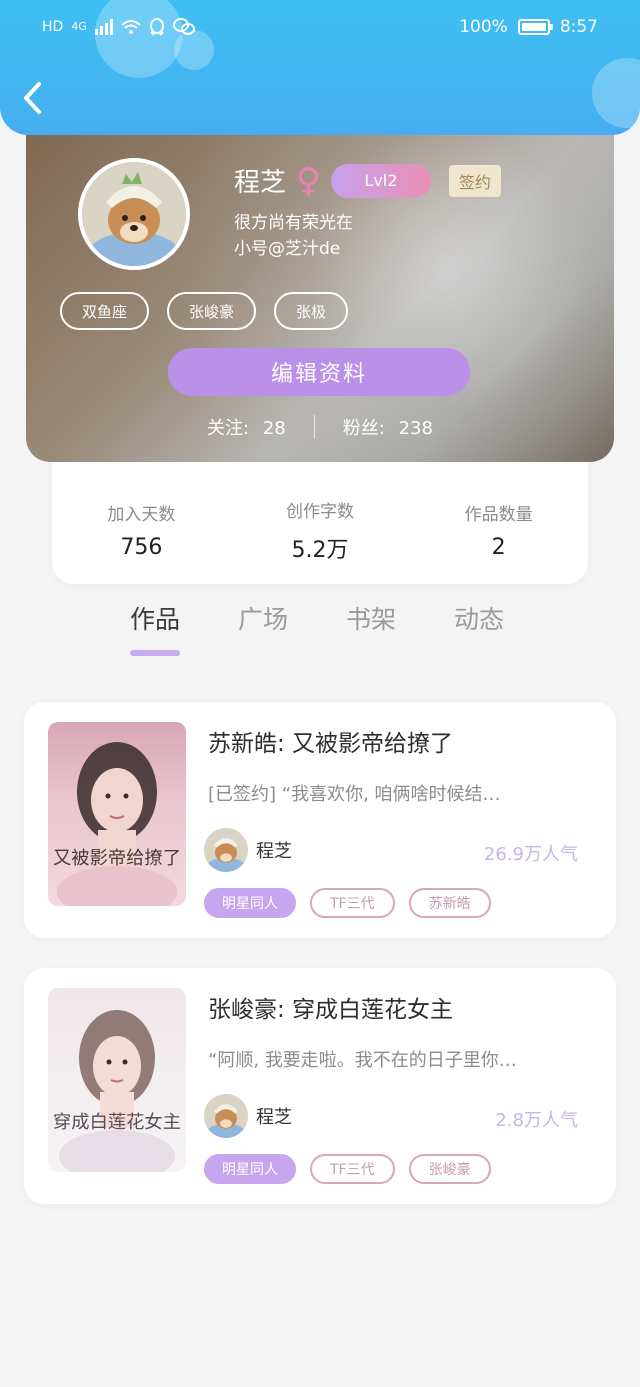  I want to click on divider, so click(314, 427).